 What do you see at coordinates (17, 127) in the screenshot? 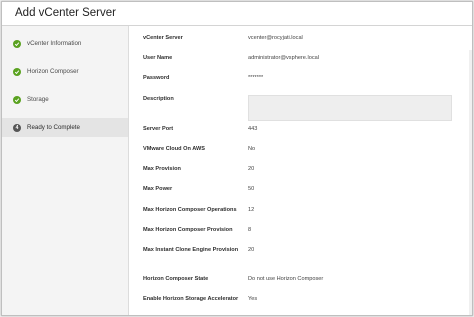
I see `step-number-badge: 4` at bounding box center [17, 127].